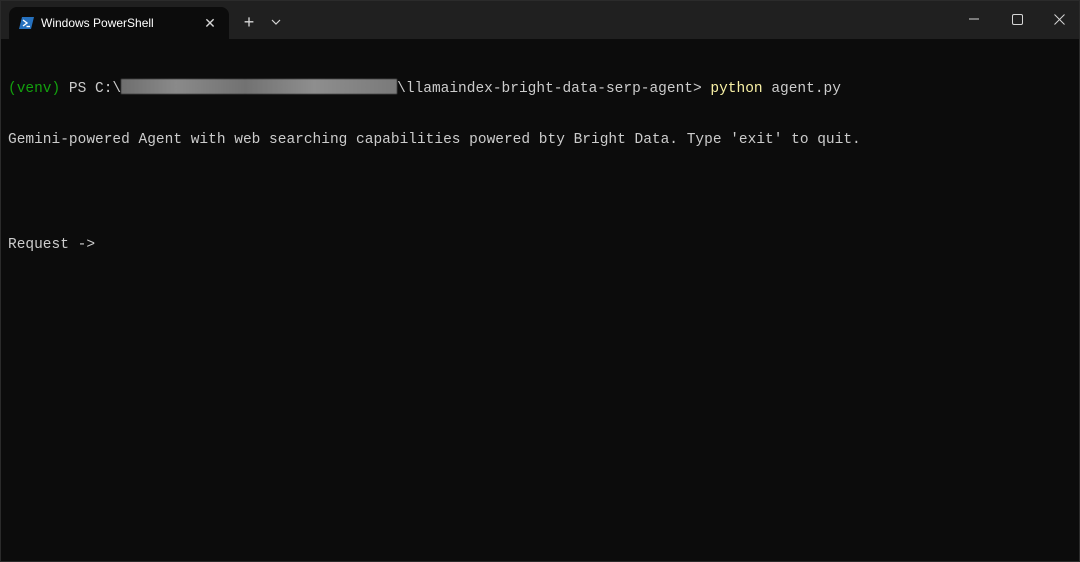 The image size is (1080, 562). Describe the element at coordinates (801, 89) in the screenshot. I see `command-args: agent.py` at that location.